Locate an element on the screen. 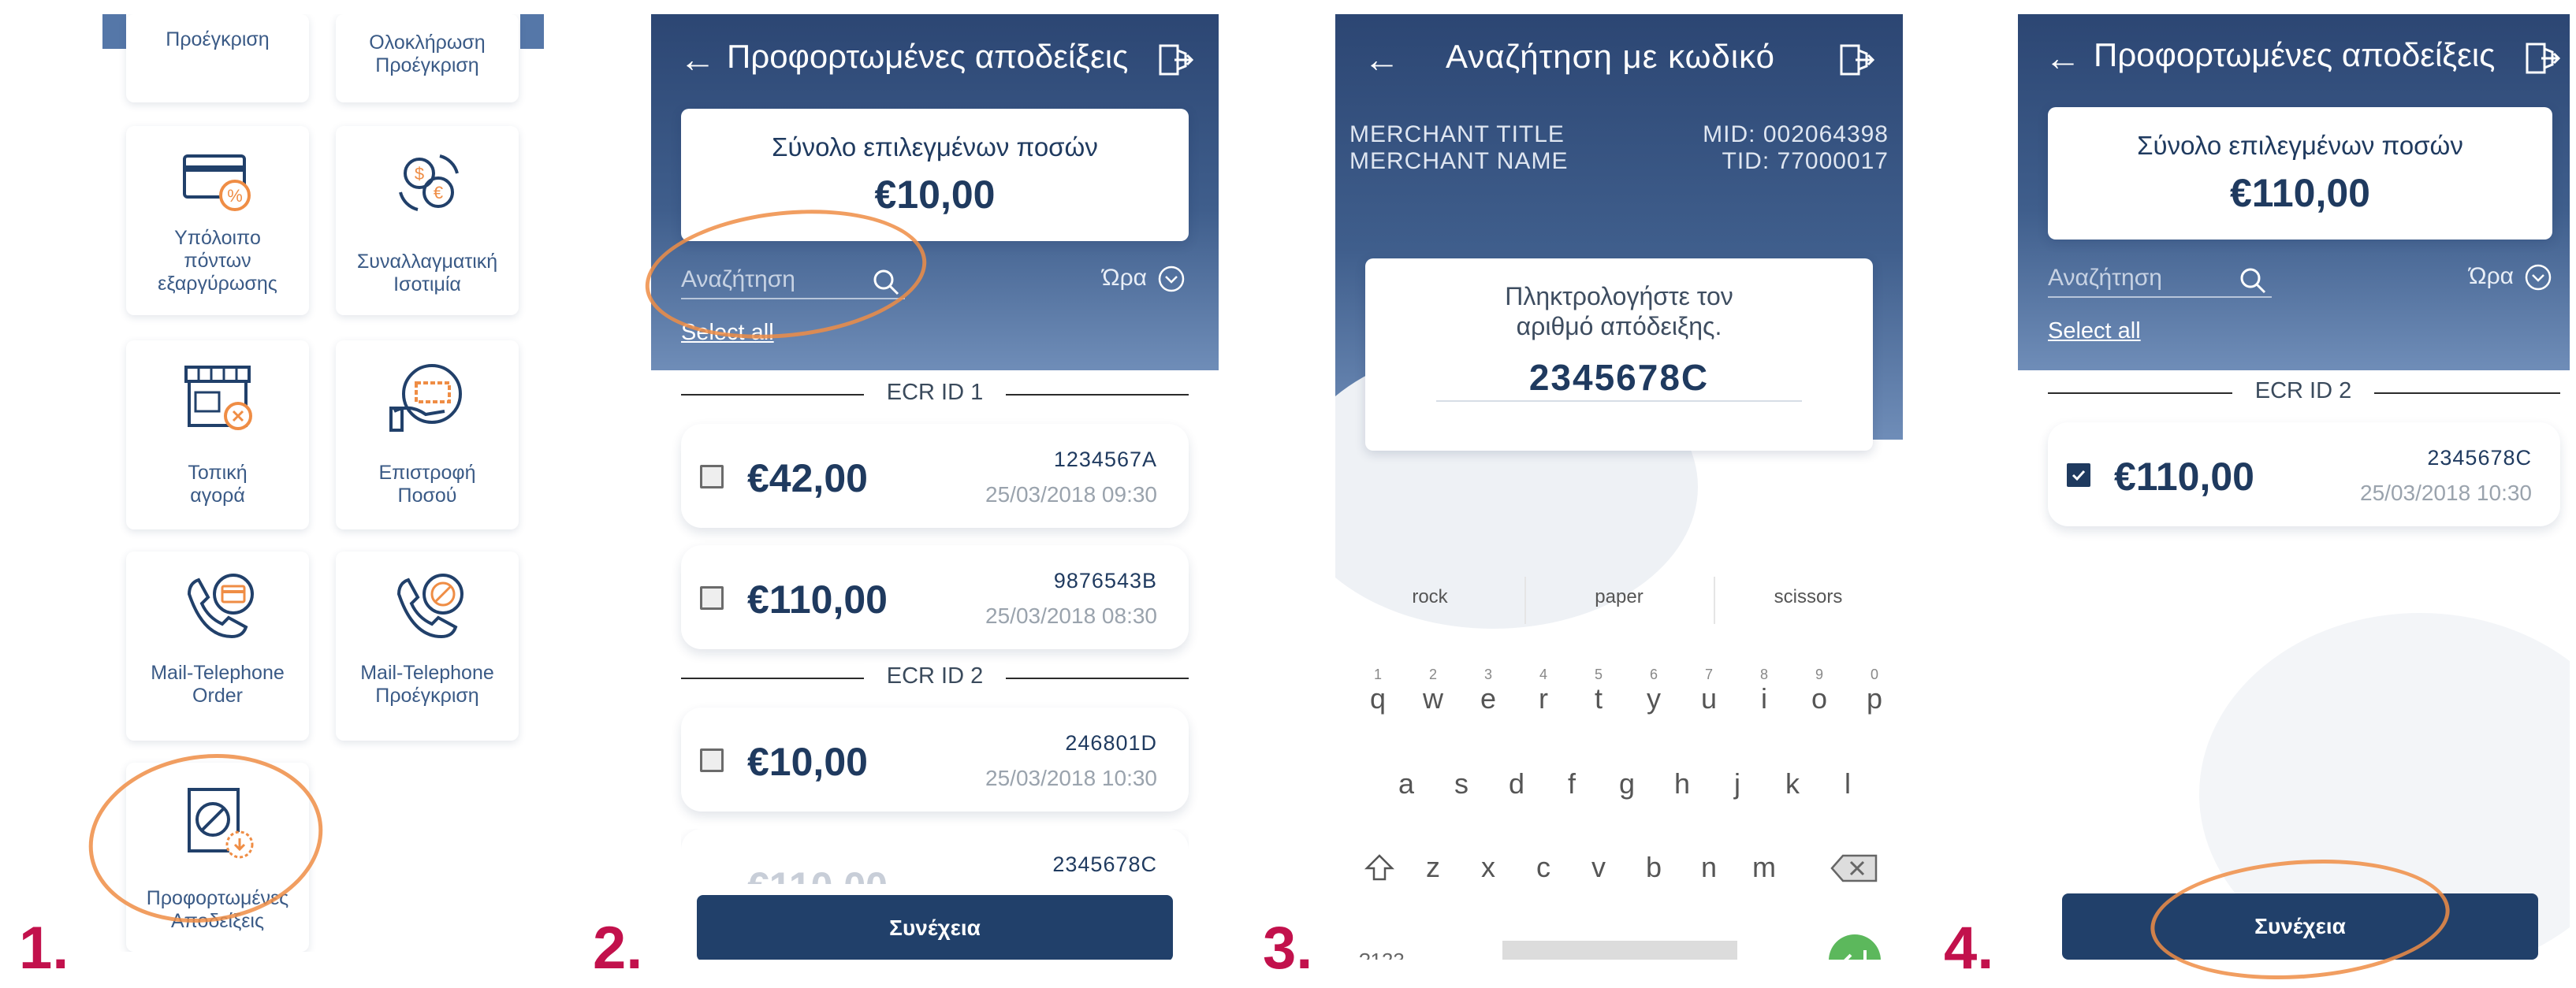  key-b: b is located at coordinates (1654, 867).